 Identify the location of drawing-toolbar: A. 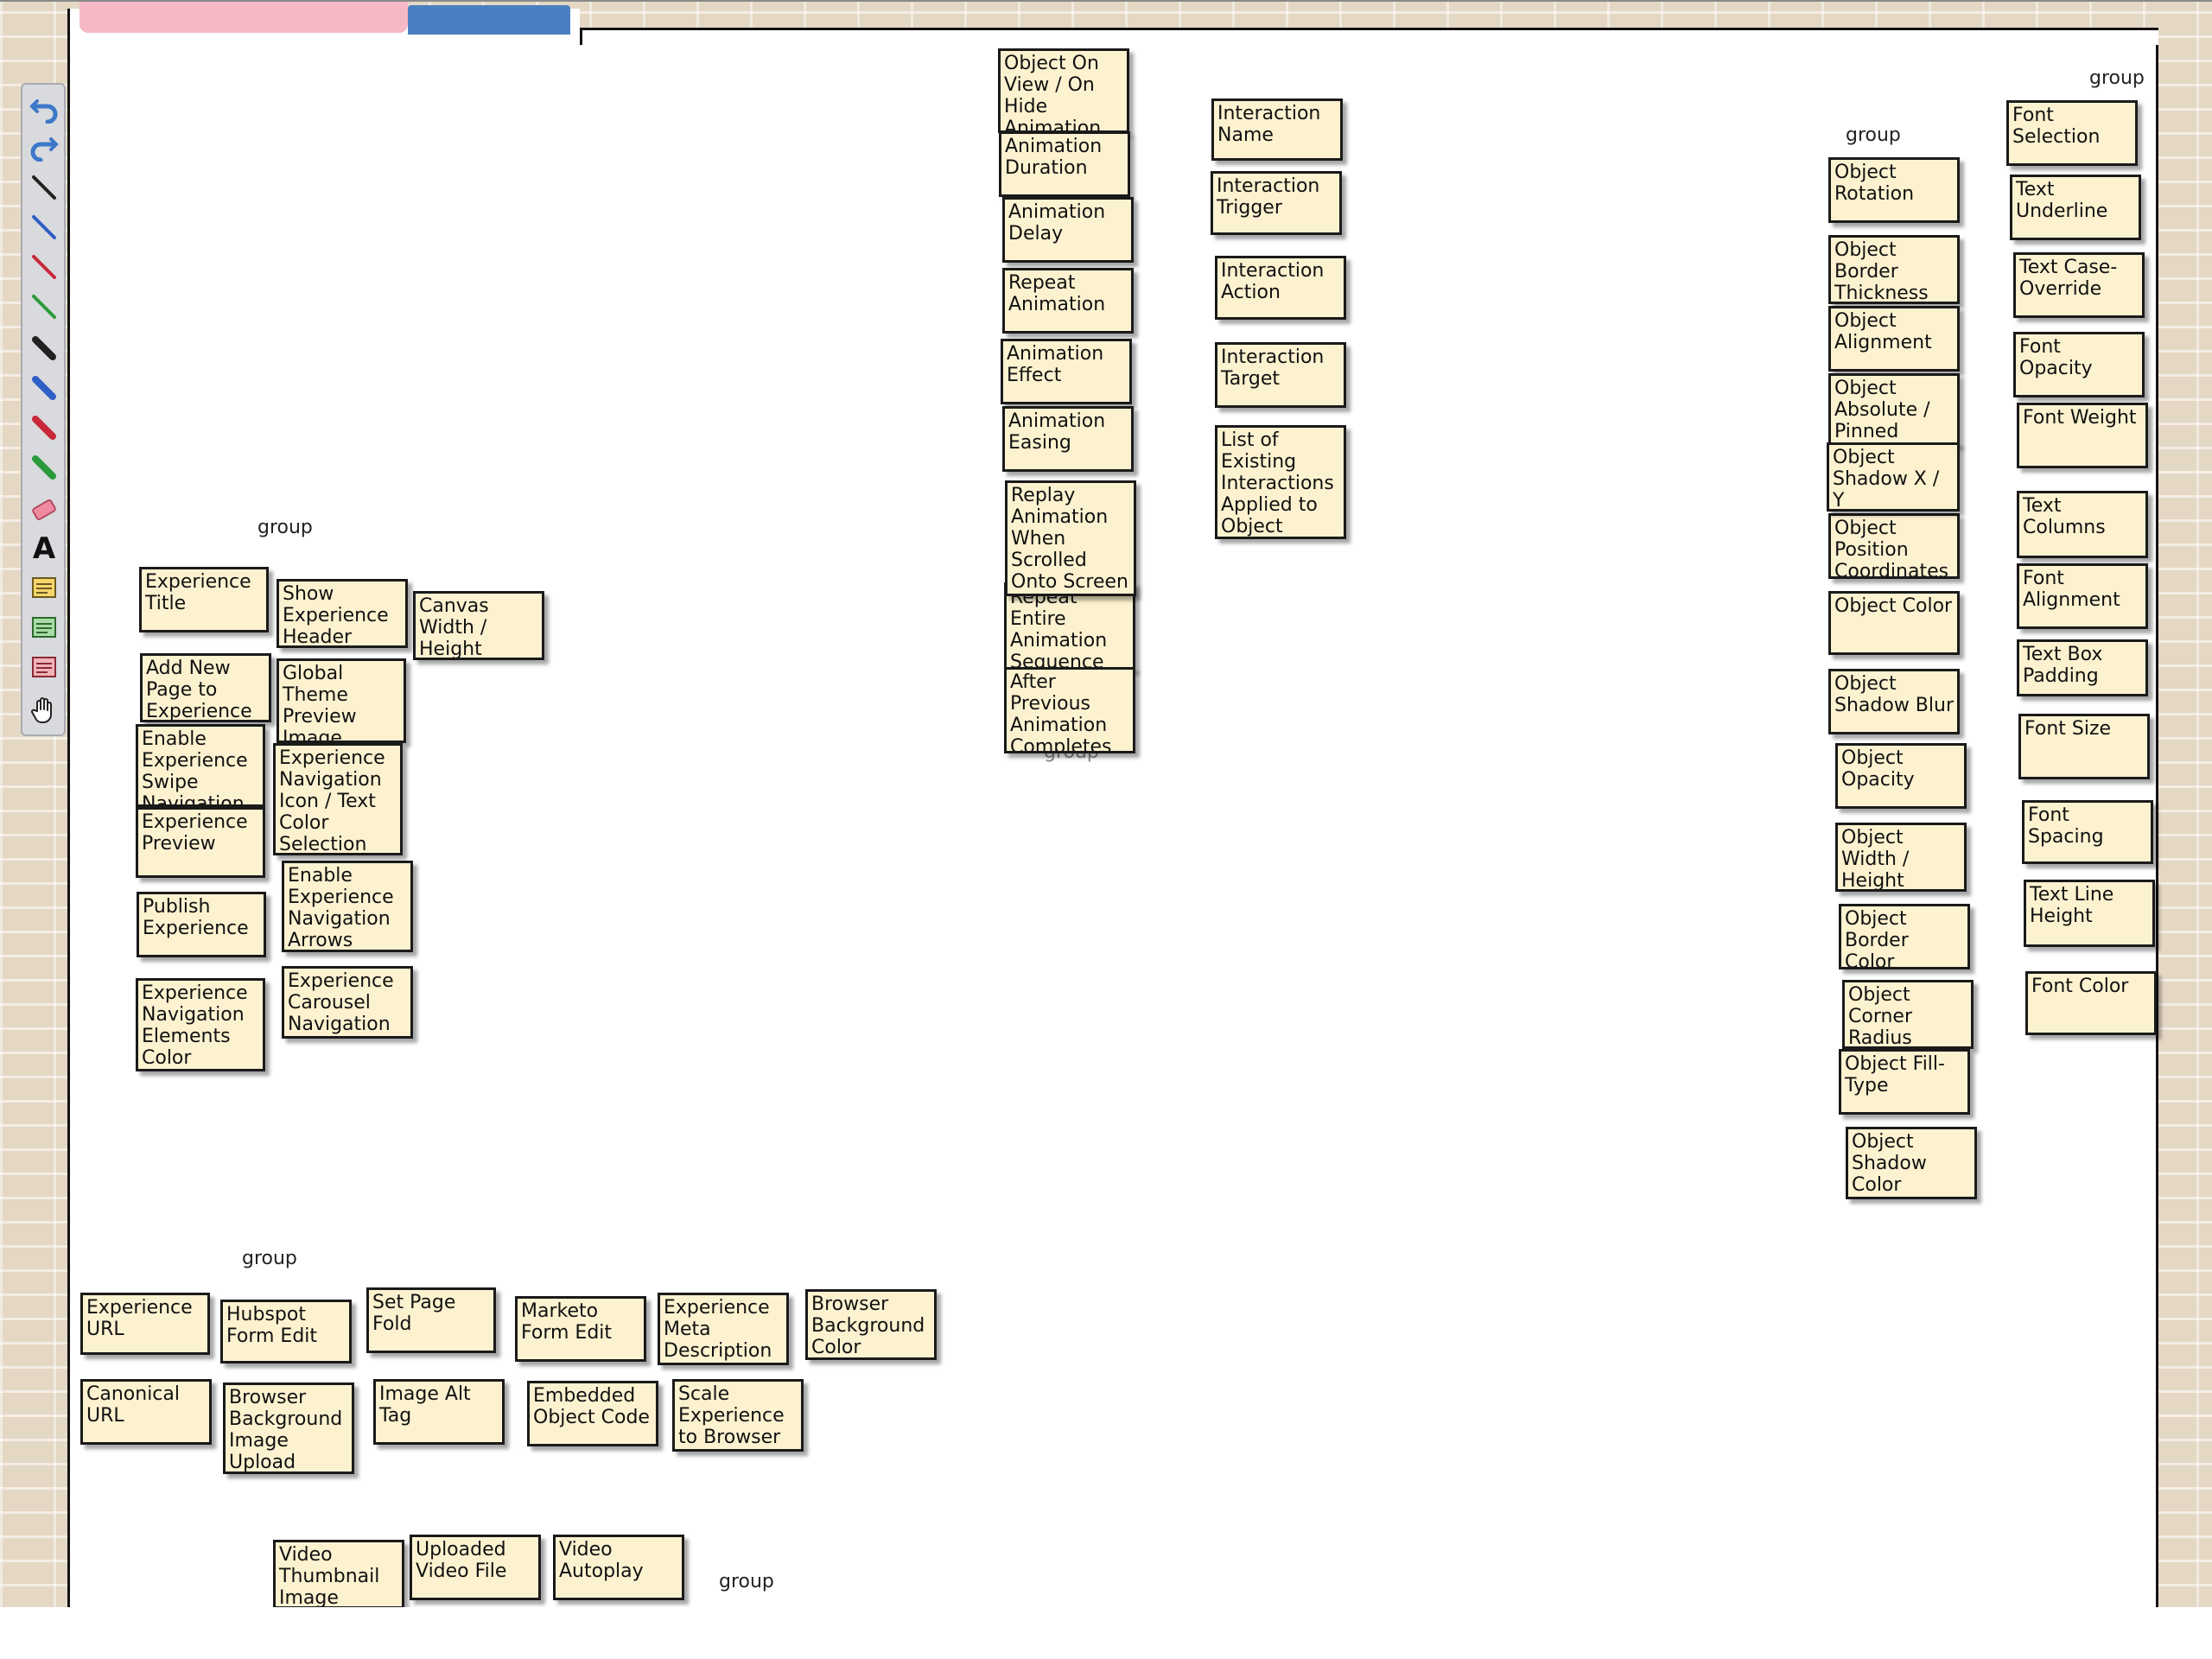
(43, 409).